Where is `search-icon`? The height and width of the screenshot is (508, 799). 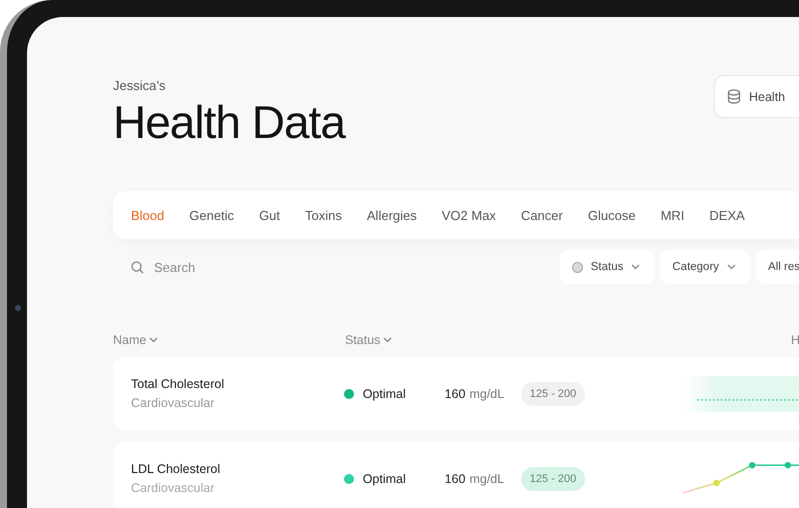 search-icon is located at coordinates (137, 267).